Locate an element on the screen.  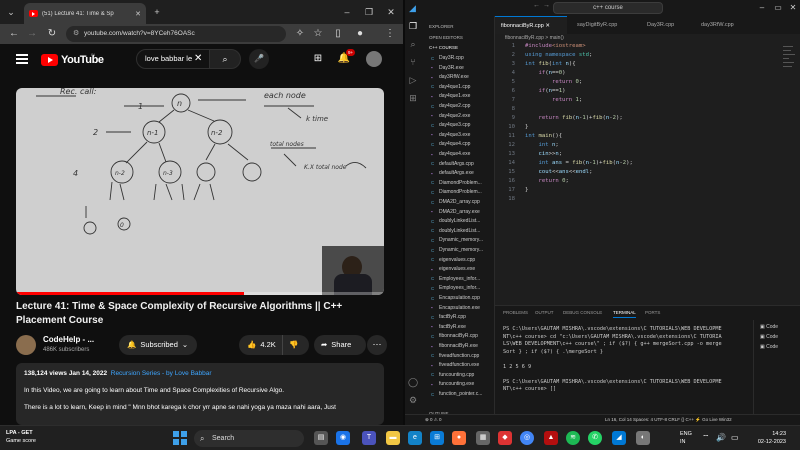
zoom-app-icon: ◉ is located at coordinates (343, 438).